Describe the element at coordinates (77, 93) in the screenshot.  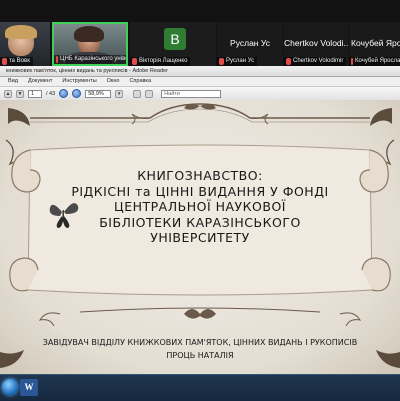
I see `zoom-in-icon` at that location.